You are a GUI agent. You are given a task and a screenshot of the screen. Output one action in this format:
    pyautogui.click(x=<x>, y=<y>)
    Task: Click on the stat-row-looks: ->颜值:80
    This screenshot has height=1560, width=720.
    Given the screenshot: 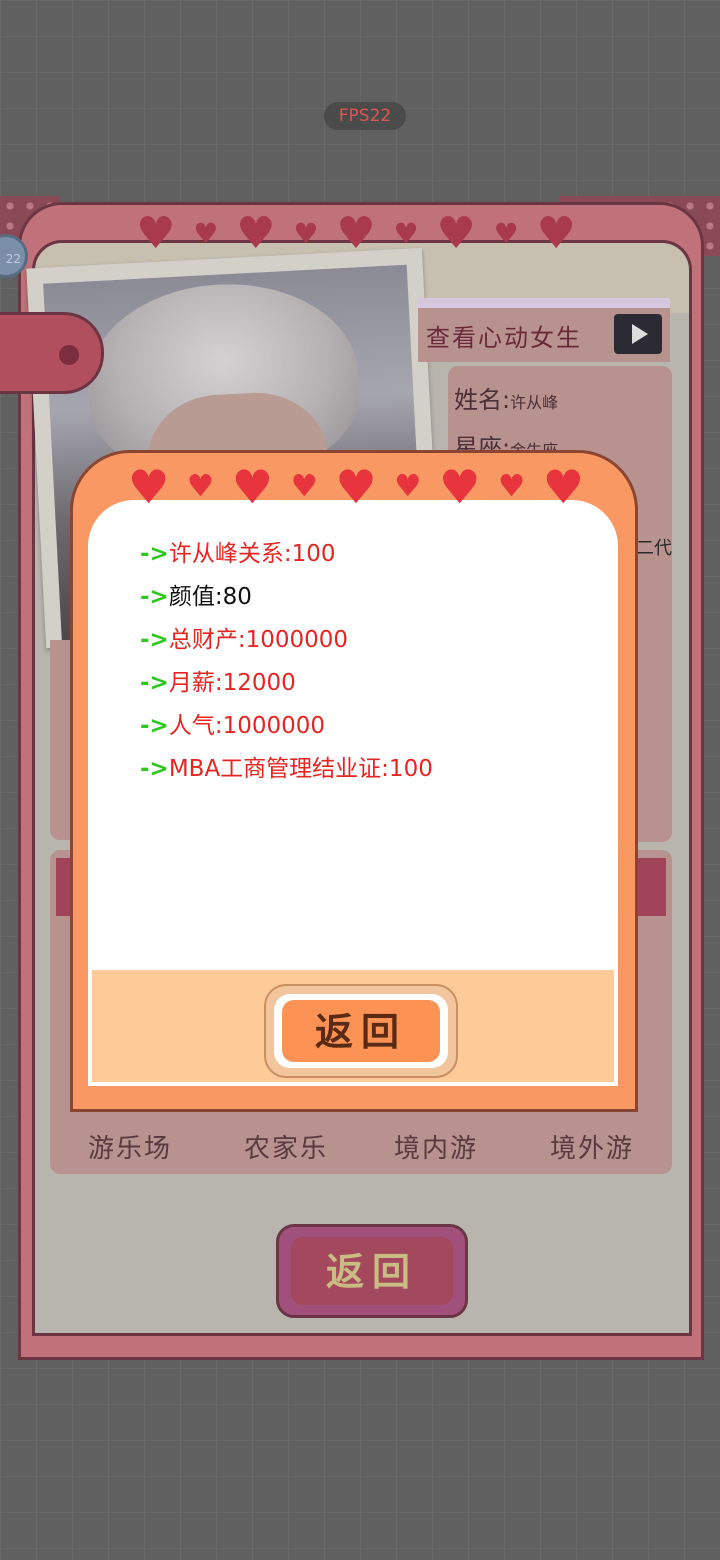 What is the action you would take?
    pyautogui.click(x=196, y=594)
    